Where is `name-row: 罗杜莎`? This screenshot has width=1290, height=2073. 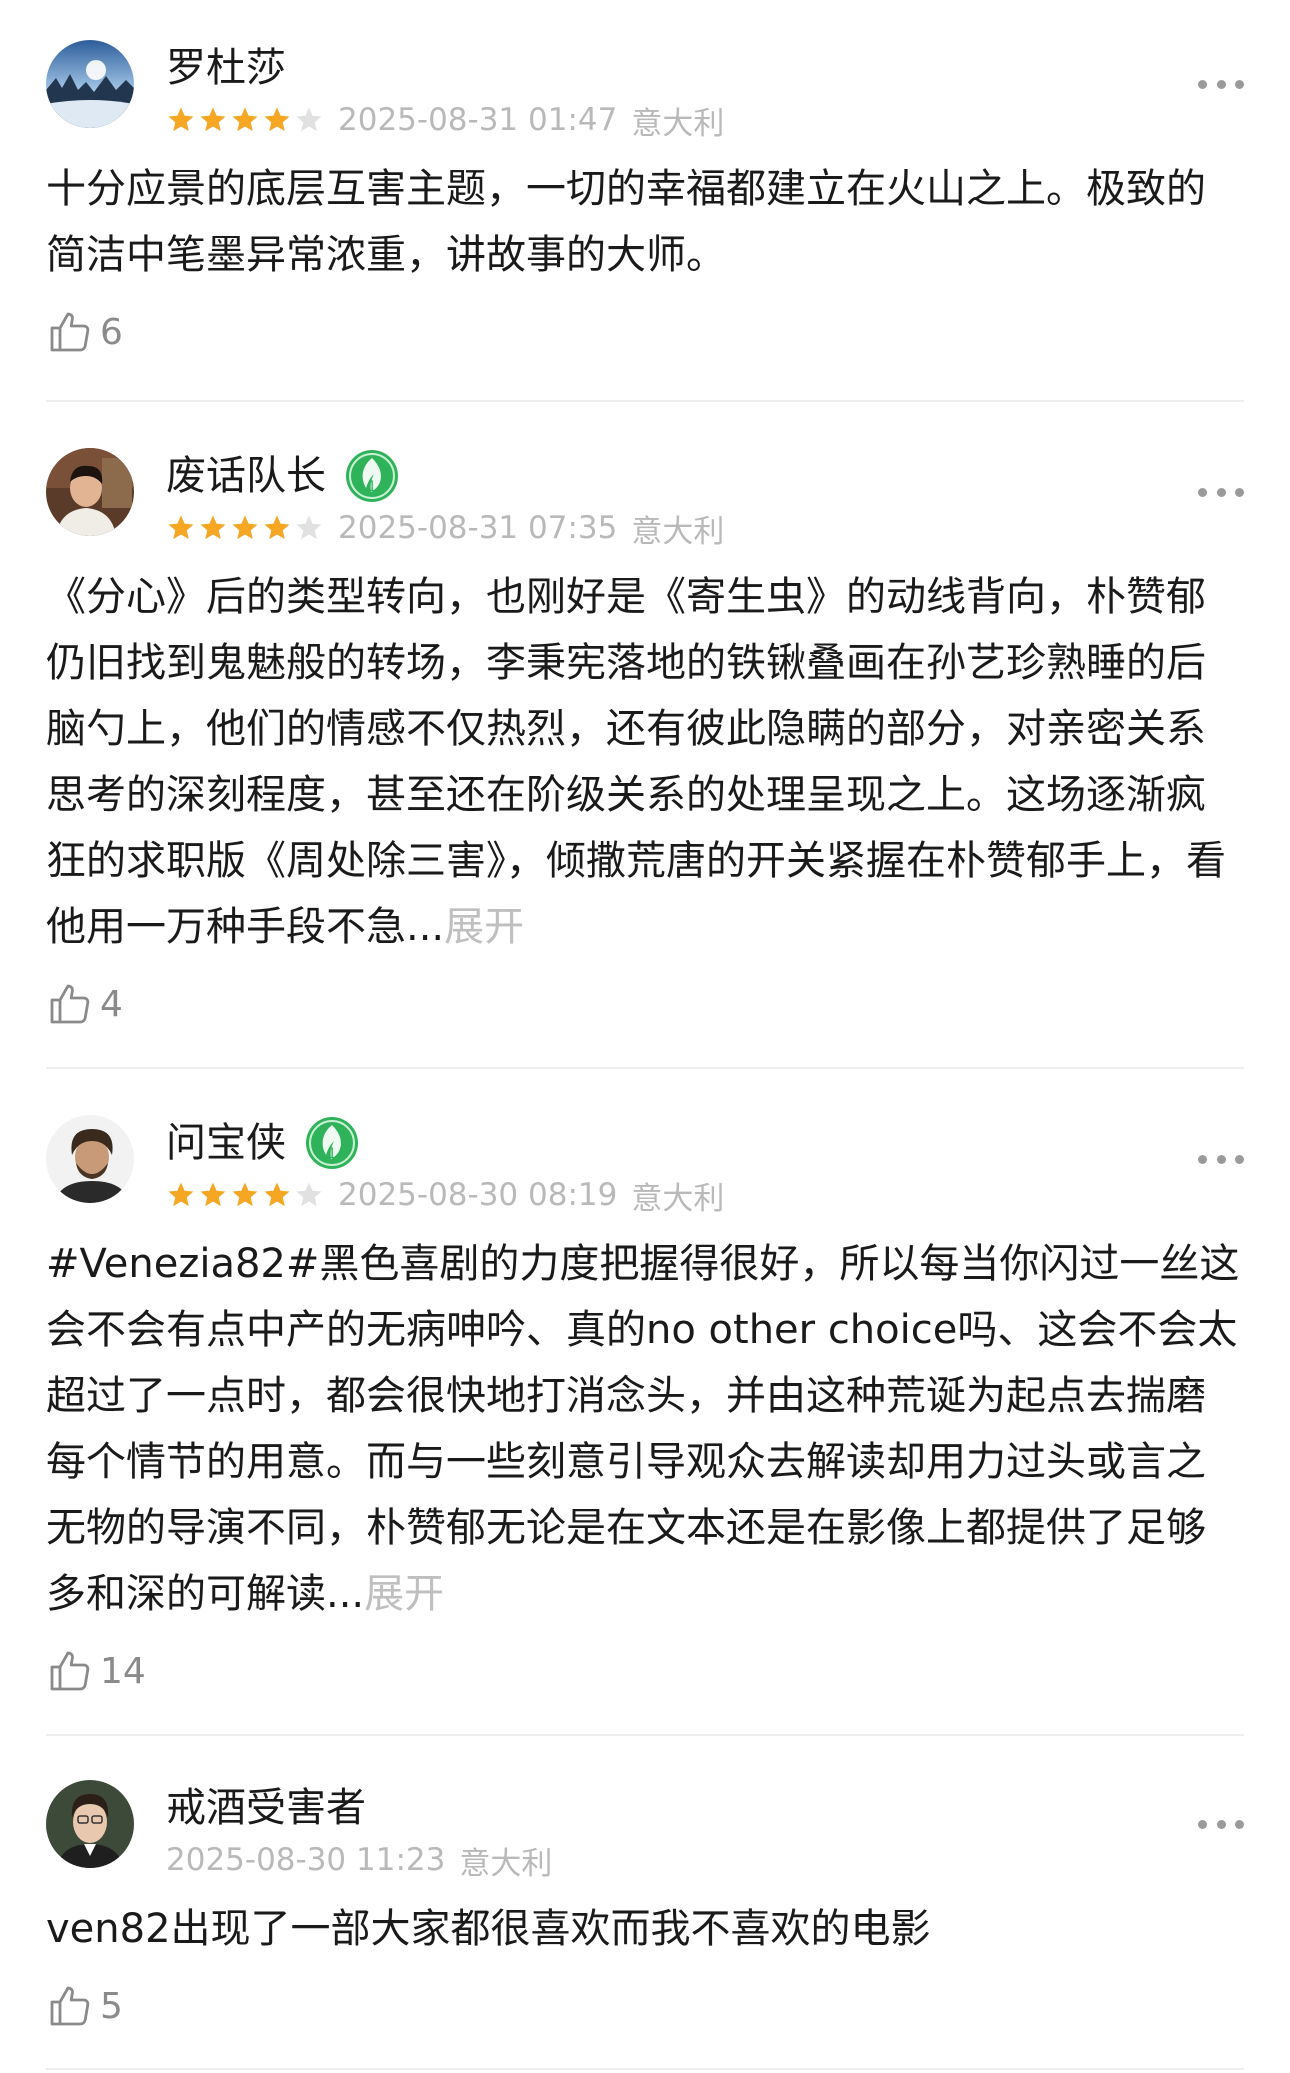 name-row: 罗杜莎 is located at coordinates (226, 68).